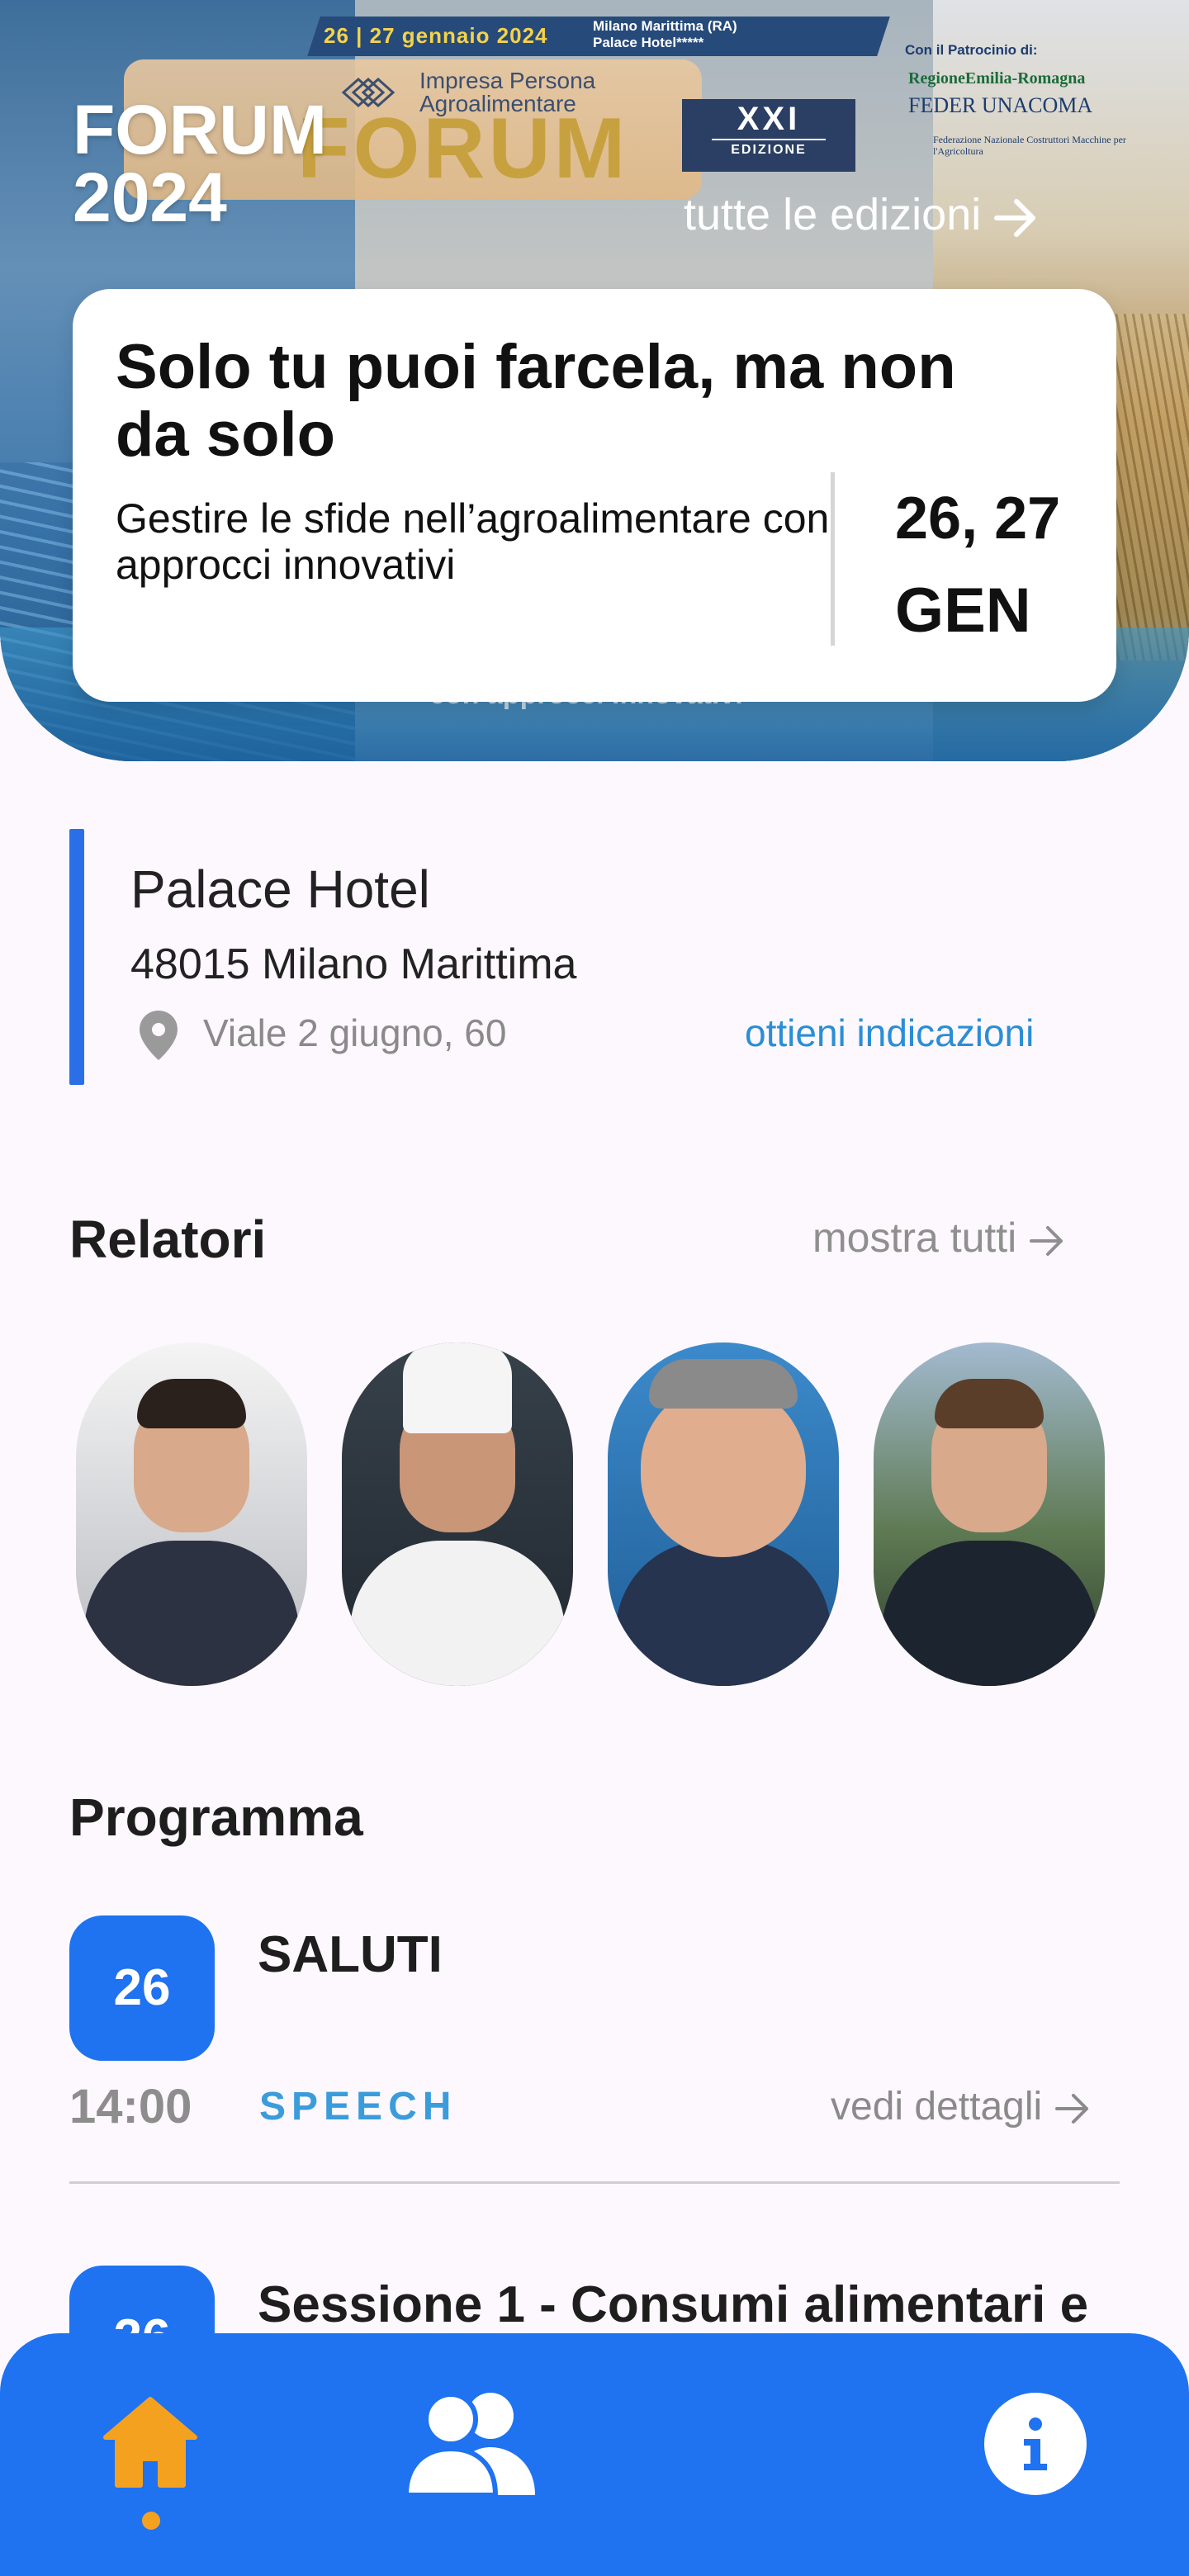 The width and height of the screenshot is (1189, 2576). Describe the element at coordinates (76, 957) in the screenshot. I see `venue-accent-bar` at that location.